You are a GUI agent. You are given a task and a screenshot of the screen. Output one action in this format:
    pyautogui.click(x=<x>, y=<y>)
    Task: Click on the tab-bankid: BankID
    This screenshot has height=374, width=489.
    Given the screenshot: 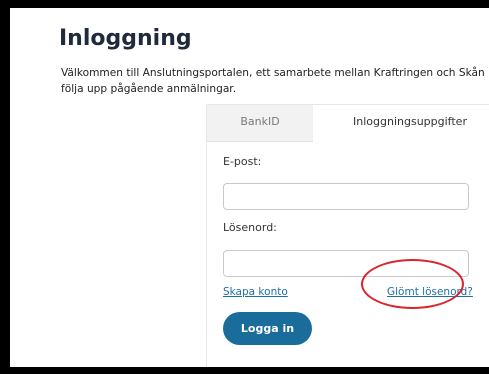 What is the action you would take?
    pyautogui.click(x=260, y=123)
    